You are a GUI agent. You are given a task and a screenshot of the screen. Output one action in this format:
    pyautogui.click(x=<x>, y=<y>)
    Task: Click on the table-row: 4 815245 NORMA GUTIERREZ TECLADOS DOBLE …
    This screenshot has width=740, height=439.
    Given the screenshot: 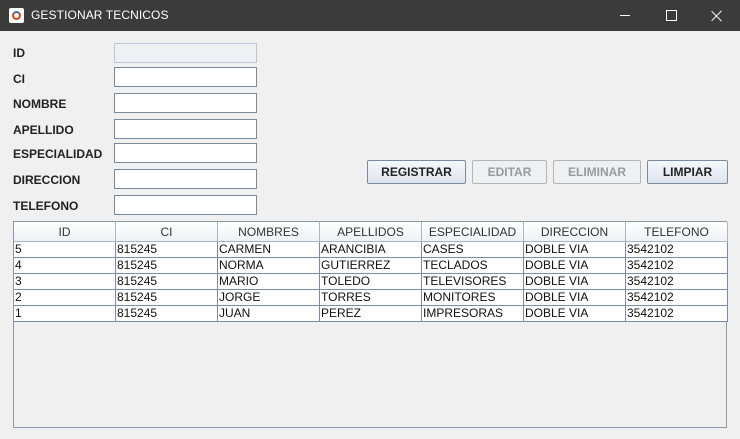 What is the action you would take?
    pyautogui.click(x=371, y=265)
    